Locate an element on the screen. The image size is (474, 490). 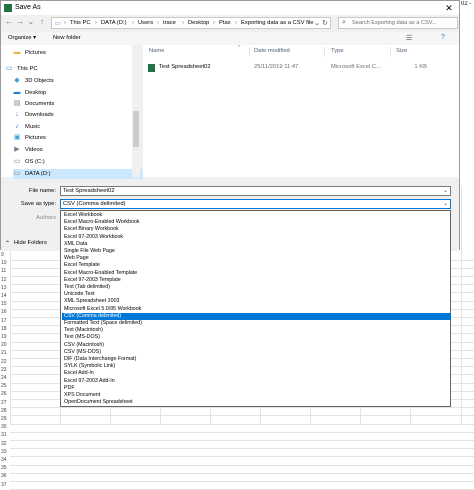
column-header-name: Name is located at coordinates (156, 51).